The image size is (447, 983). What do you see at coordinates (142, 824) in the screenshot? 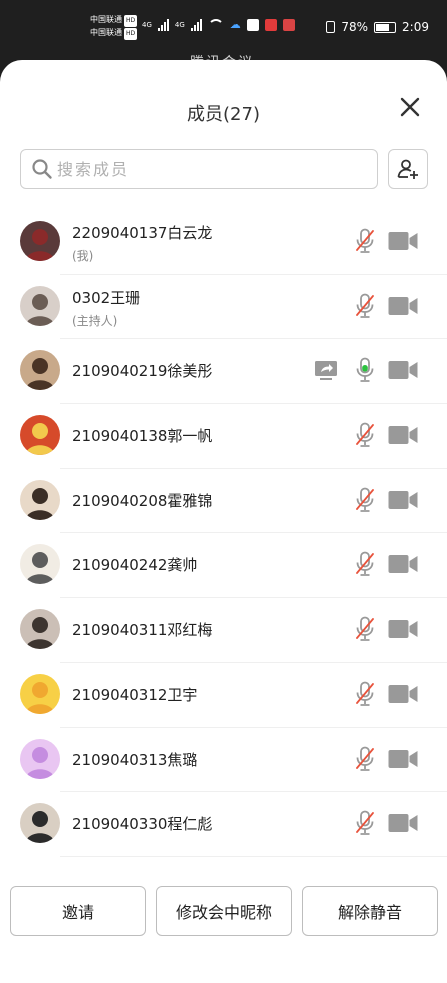
I see `member-name: 2109040330程仁彪` at bounding box center [142, 824].